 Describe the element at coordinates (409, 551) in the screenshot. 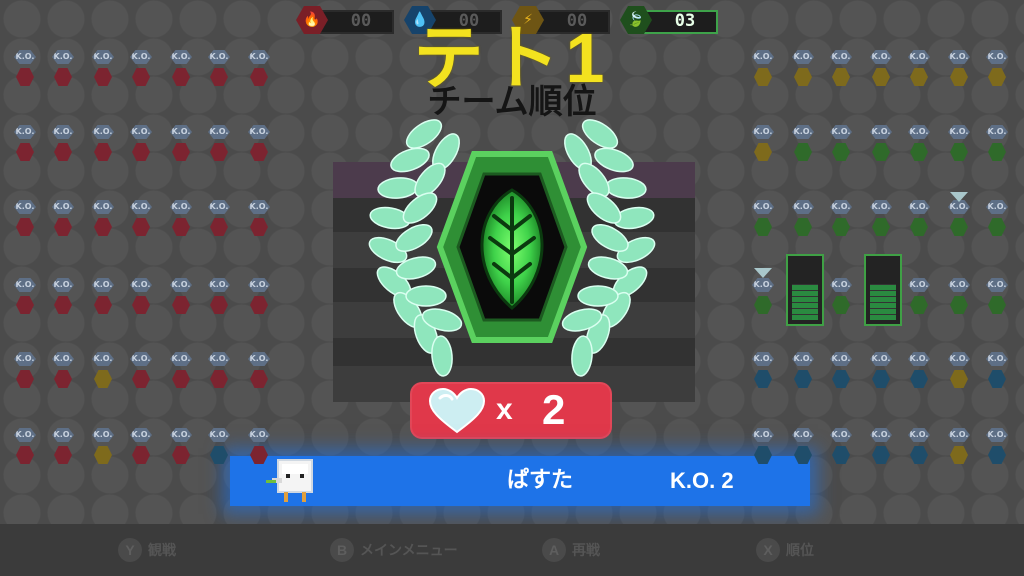

I see `menu-label: メインメニュー` at that location.